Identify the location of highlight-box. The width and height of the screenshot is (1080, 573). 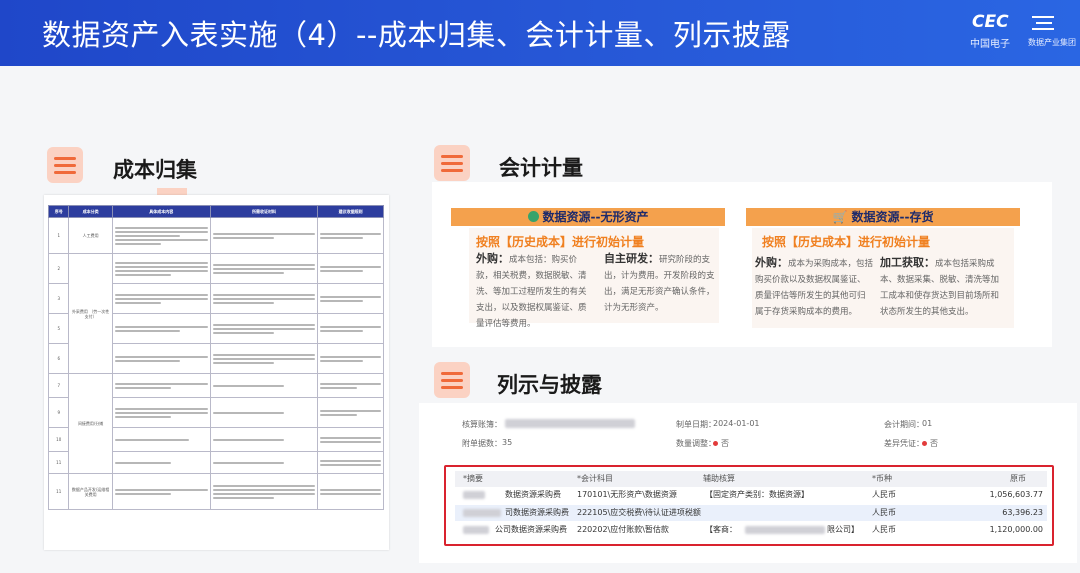
(749, 505).